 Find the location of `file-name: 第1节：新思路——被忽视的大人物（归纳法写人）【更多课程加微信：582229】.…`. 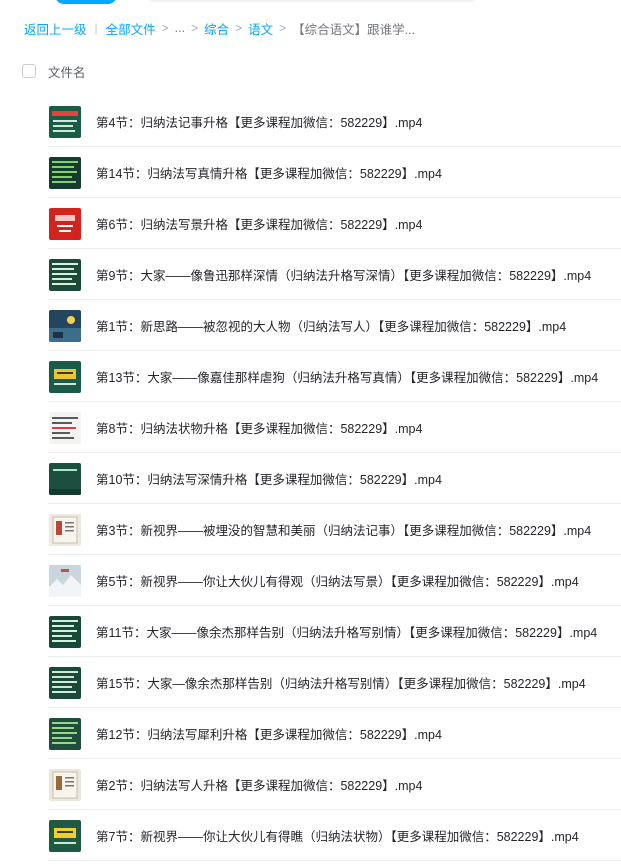

file-name: 第1节：新思路——被忽视的大人物（归纳法写人）【更多课程加微信：582229】.… is located at coordinates (331, 325).